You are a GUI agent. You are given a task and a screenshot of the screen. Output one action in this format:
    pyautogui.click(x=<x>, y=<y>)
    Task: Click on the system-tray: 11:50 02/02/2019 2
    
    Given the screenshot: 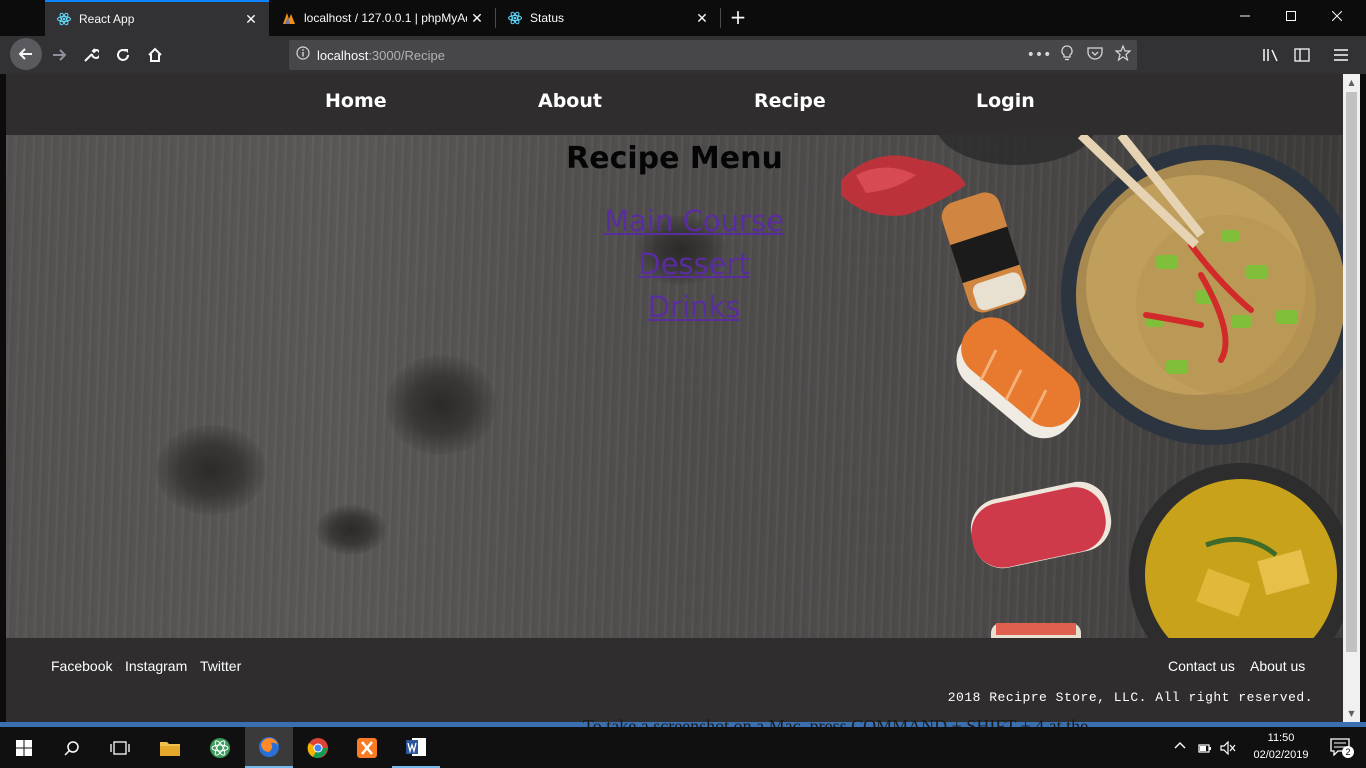 What is the action you would take?
    pyautogui.click(x=1266, y=747)
    